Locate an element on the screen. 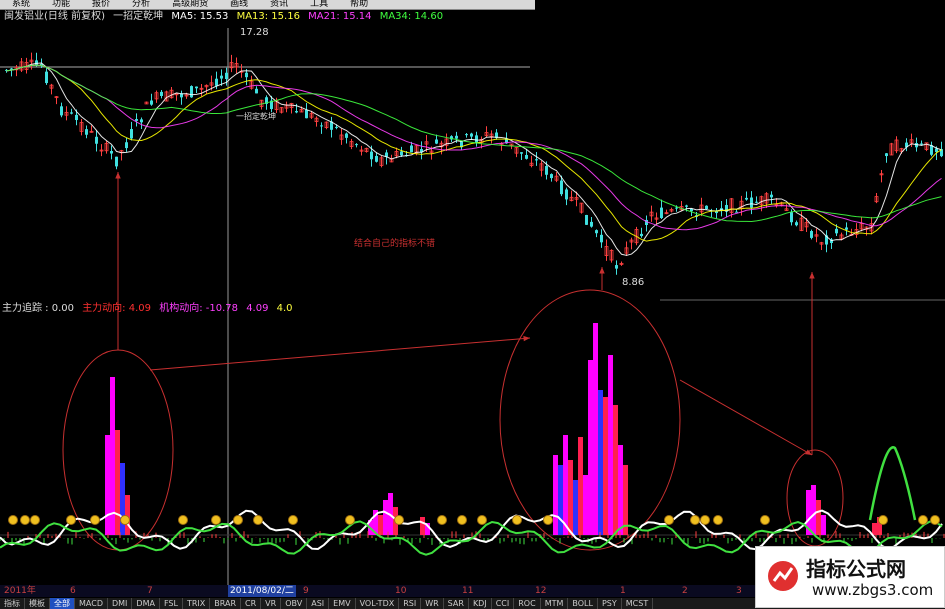 This screenshot has height=609, width=945. tab-模板: 模板 is located at coordinates (37, 603).